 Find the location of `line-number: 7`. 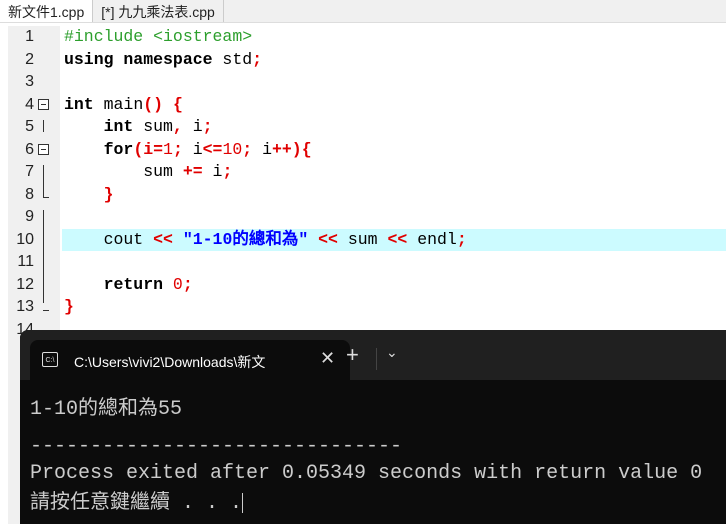

line-number: 7 is located at coordinates (29, 171).